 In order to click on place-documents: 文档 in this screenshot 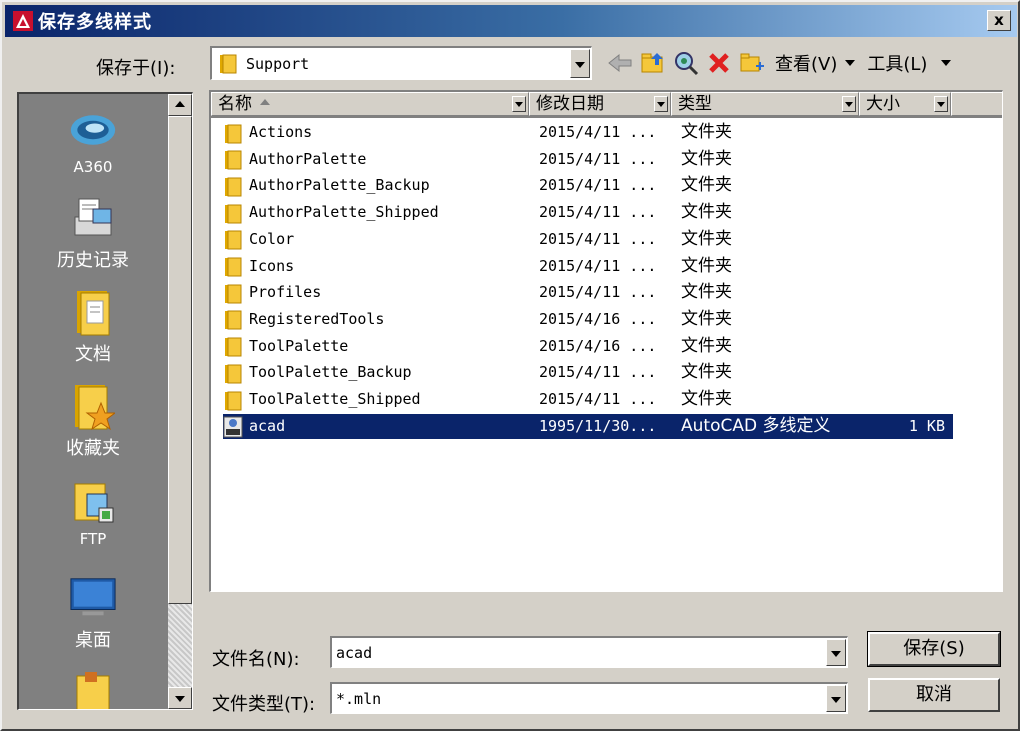, I will do `click(93, 327)`.